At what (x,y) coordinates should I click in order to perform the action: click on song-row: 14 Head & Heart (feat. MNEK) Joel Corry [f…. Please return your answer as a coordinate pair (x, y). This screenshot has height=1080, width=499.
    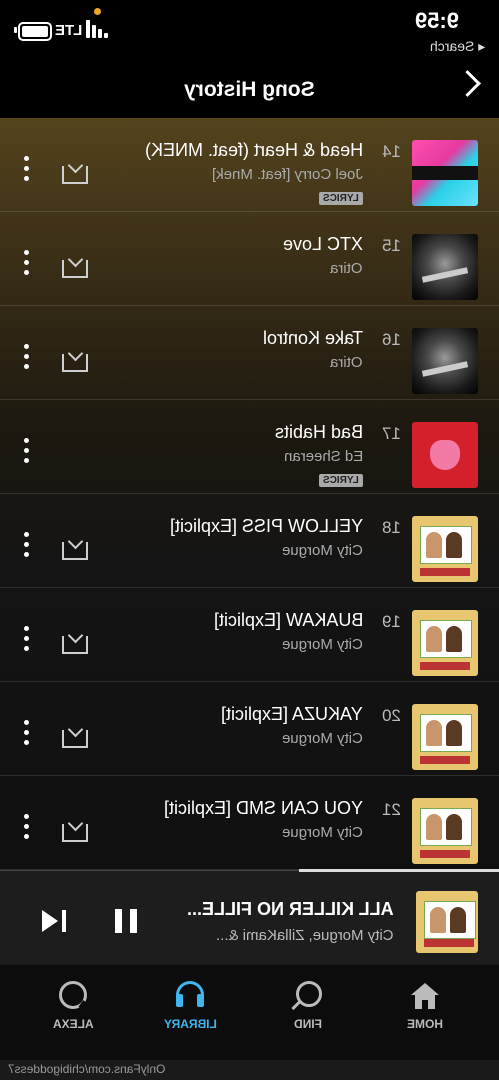
    Looking at the image, I should click on (249, 165).